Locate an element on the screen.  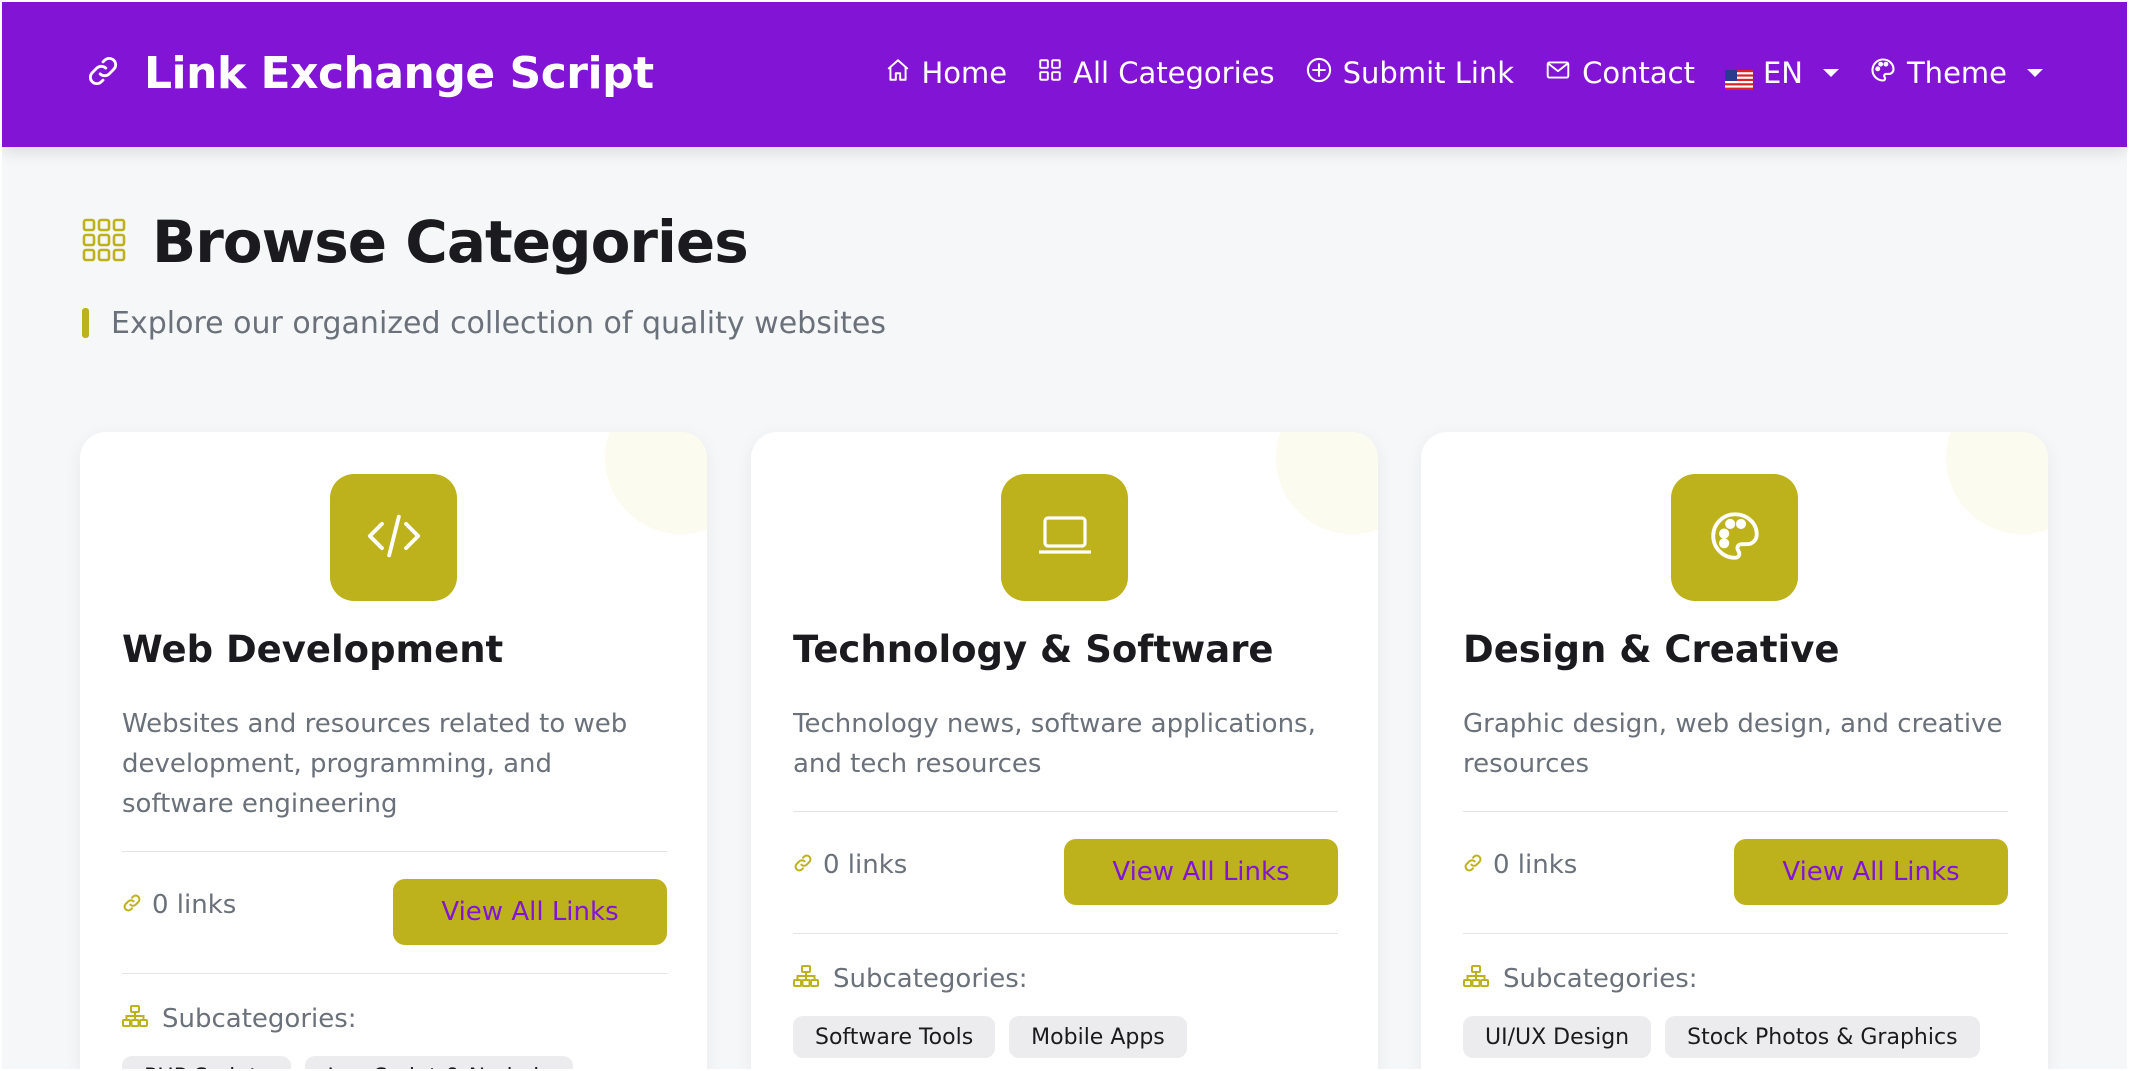
grid-dots-icon is located at coordinates (104, 242).